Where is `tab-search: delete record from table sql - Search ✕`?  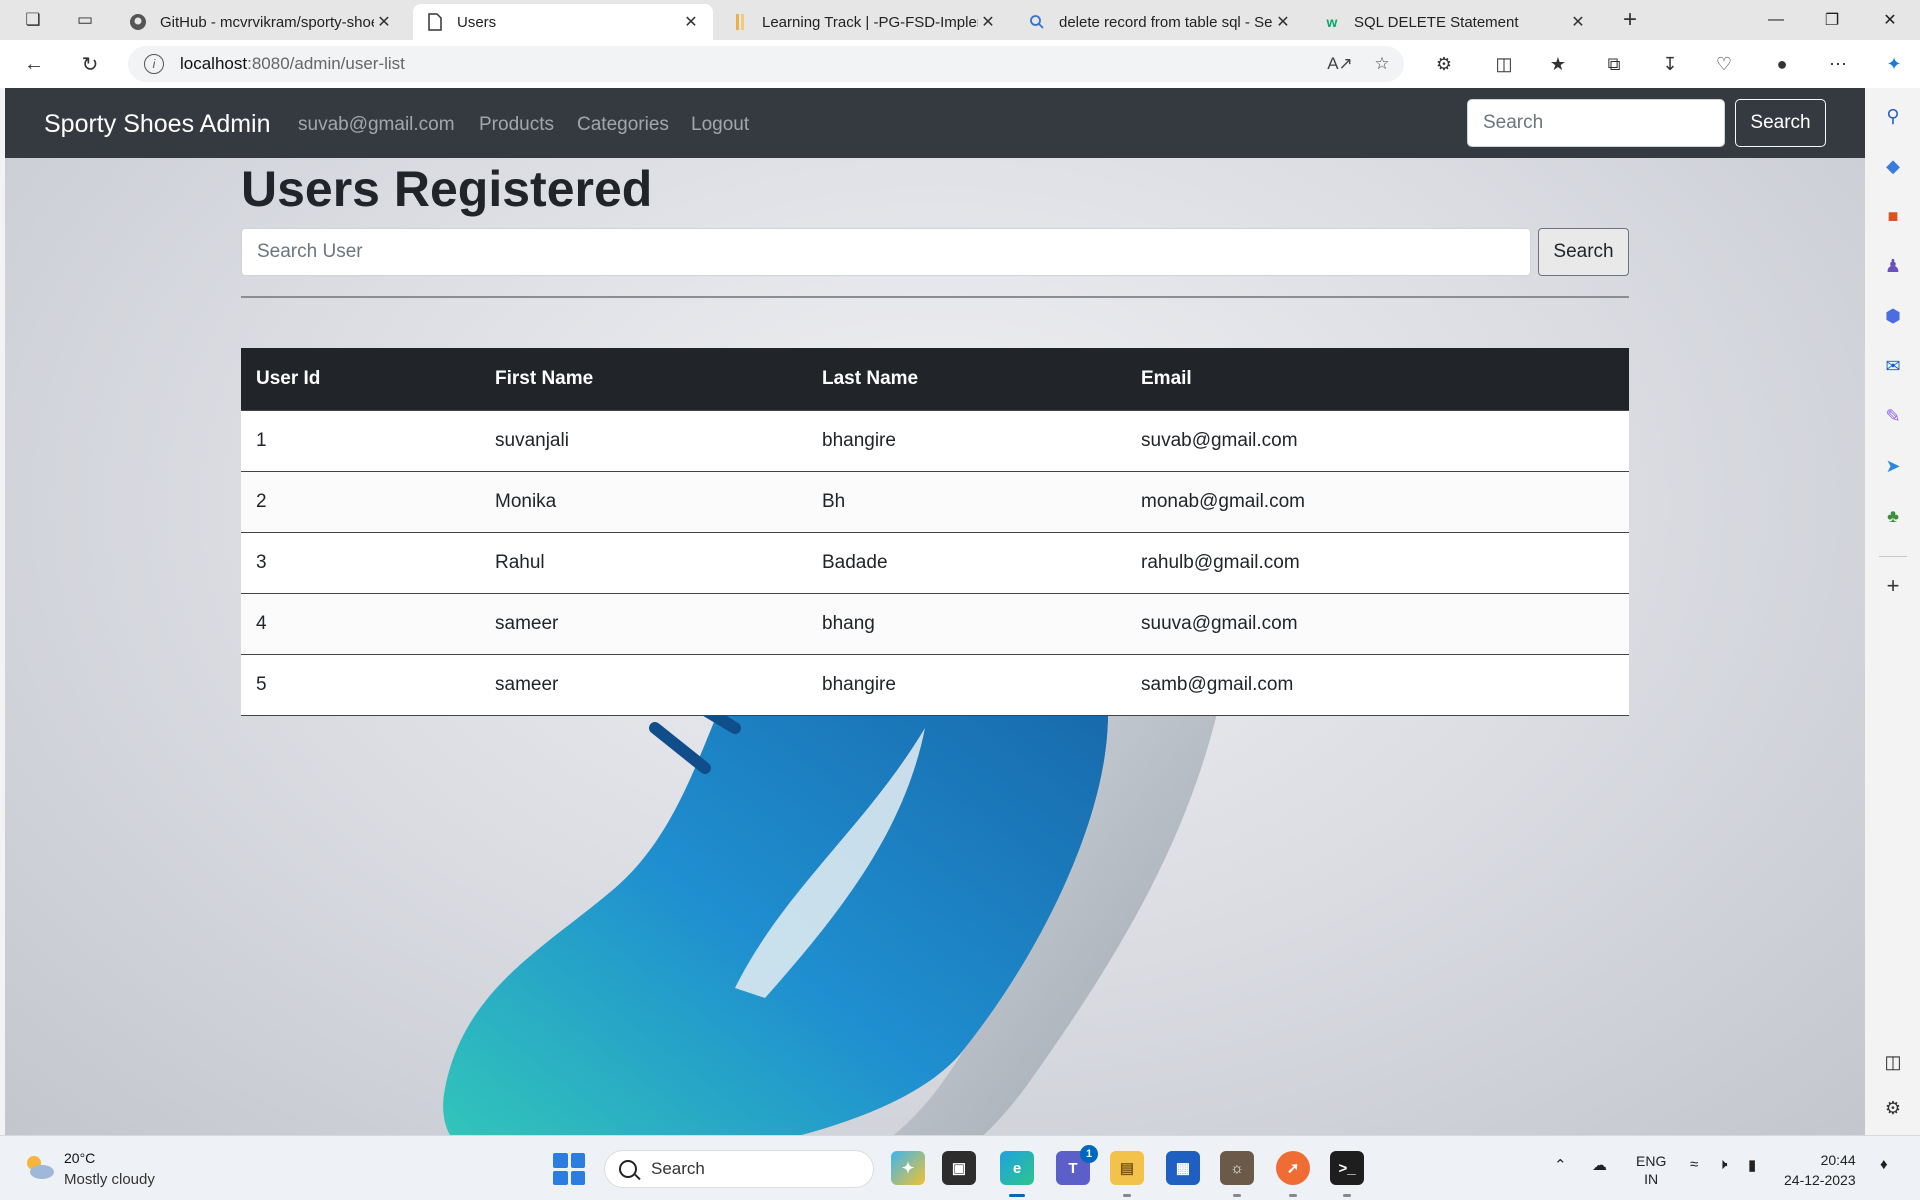 tab-search: delete record from table sql - Search ✕ is located at coordinates (1160, 22).